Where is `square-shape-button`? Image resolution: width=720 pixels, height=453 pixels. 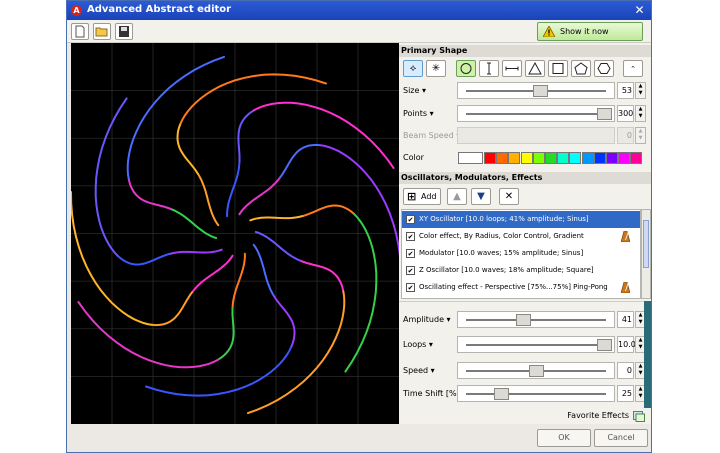 square-shape-button is located at coordinates (558, 68).